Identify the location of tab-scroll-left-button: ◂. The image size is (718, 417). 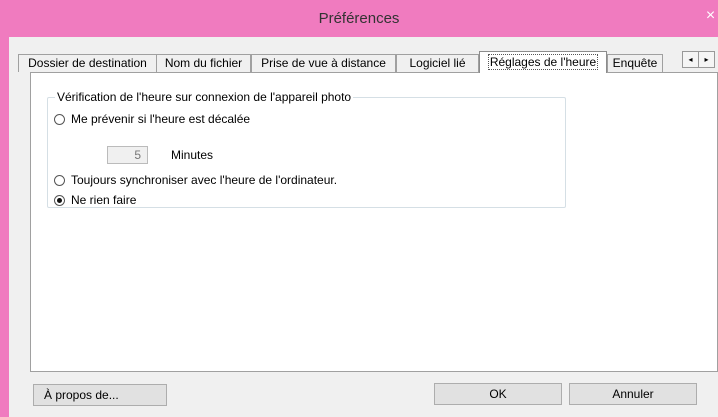
(690, 59).